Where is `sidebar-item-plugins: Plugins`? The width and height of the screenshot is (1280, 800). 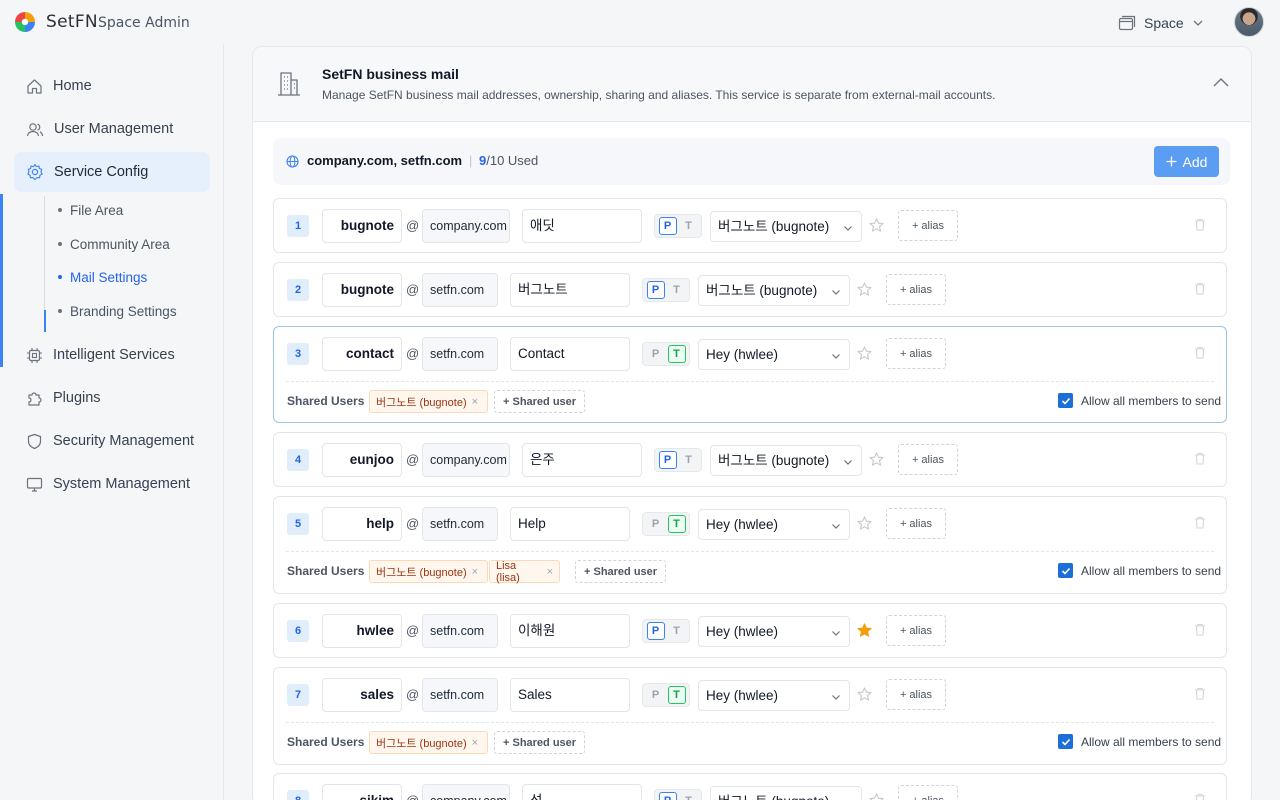 sidebar-item-plugins: Plugins is located at coordinates (112, 398).